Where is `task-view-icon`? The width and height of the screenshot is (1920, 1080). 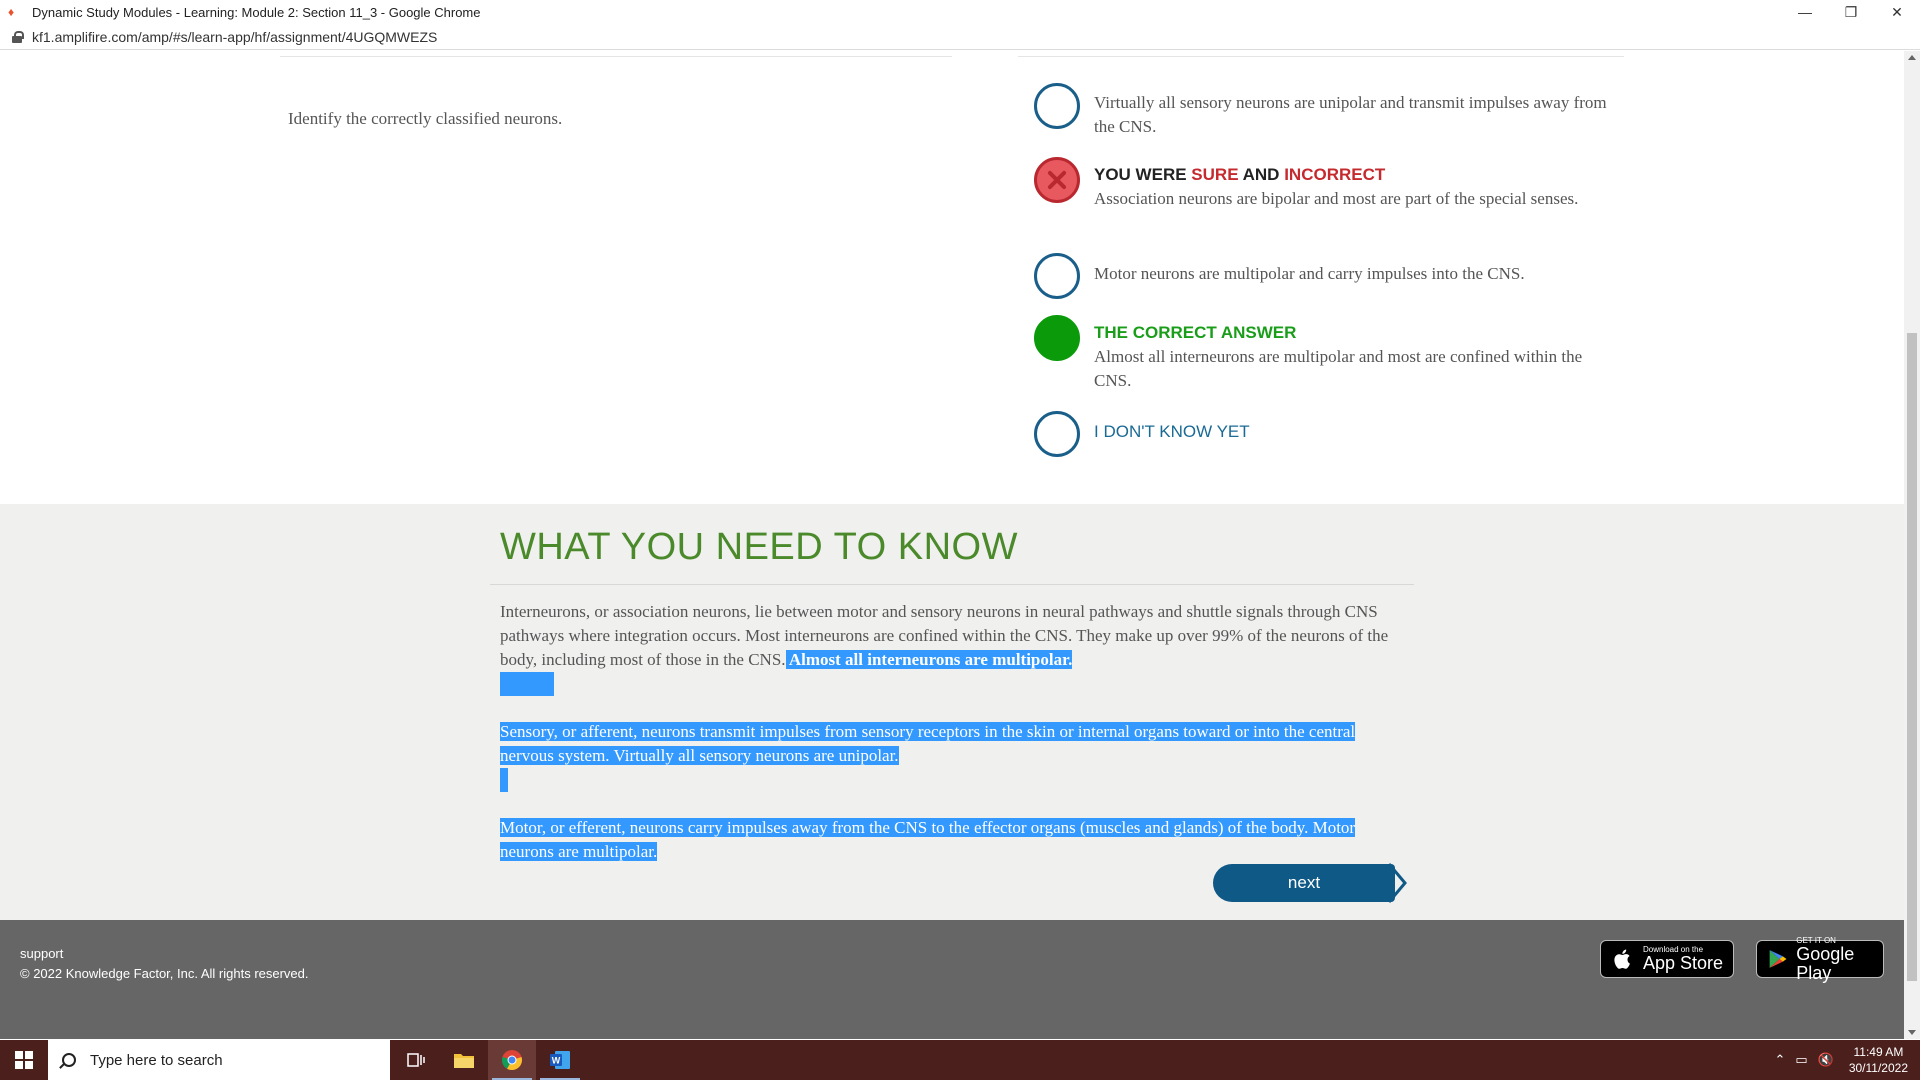
task-view-icon is located at coordinates (416, 1060).